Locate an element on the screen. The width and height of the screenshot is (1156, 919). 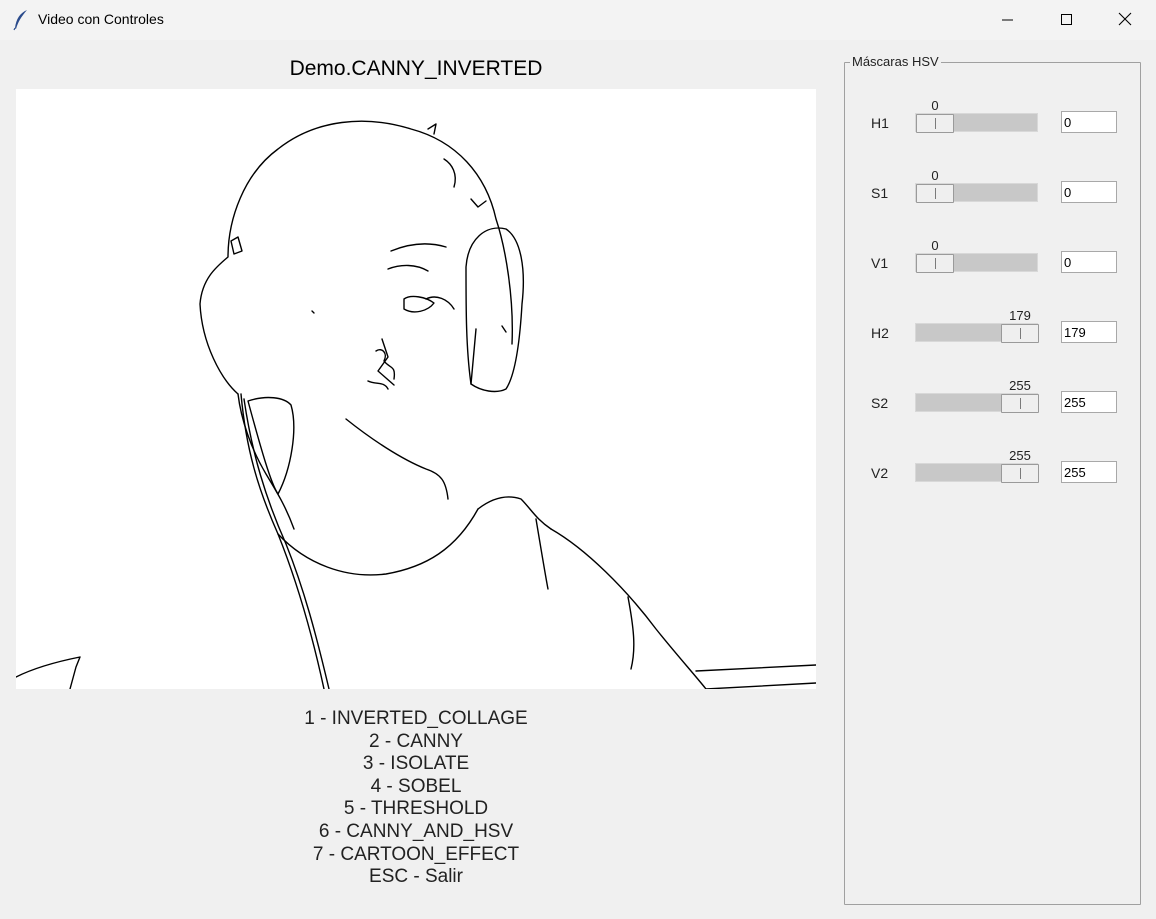
slider-label: H1 is located at coordinates (880, 123).